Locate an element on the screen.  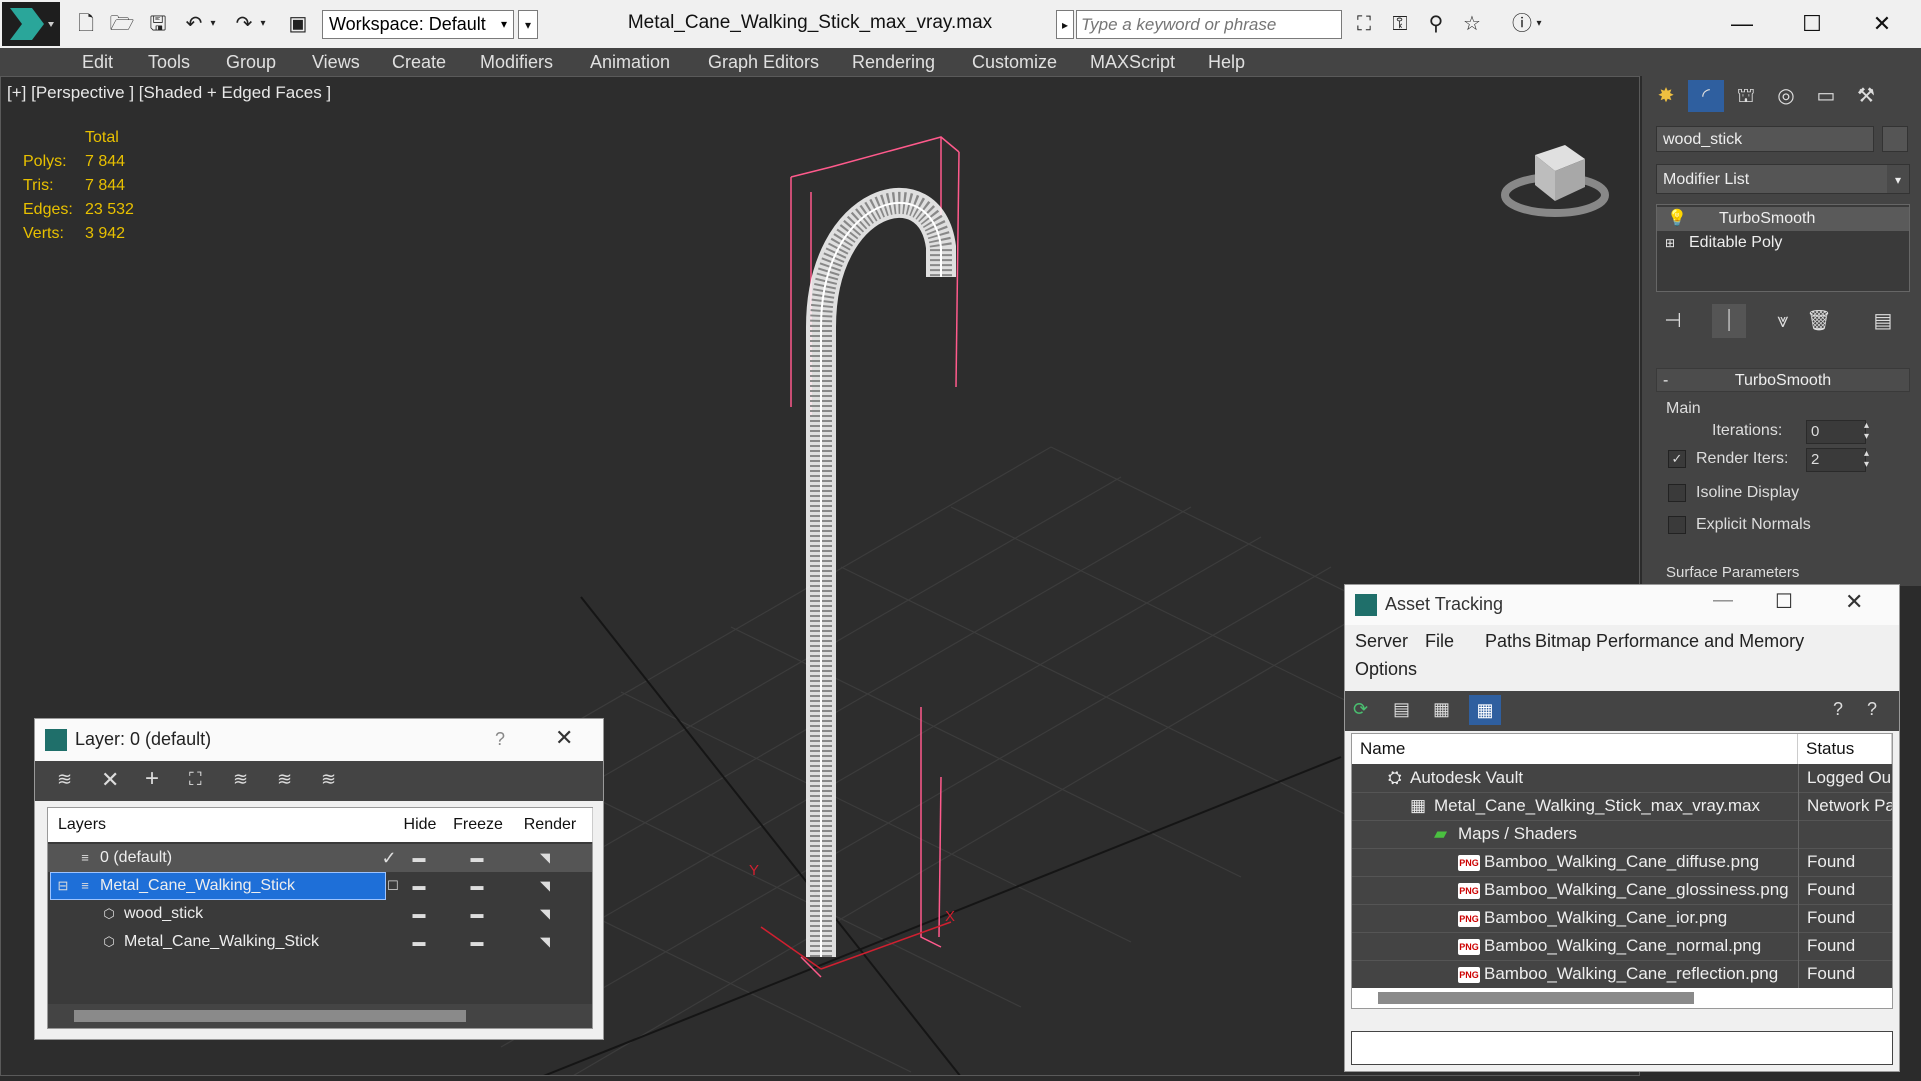
menu-views: Views is located at coordinates (336, 62).